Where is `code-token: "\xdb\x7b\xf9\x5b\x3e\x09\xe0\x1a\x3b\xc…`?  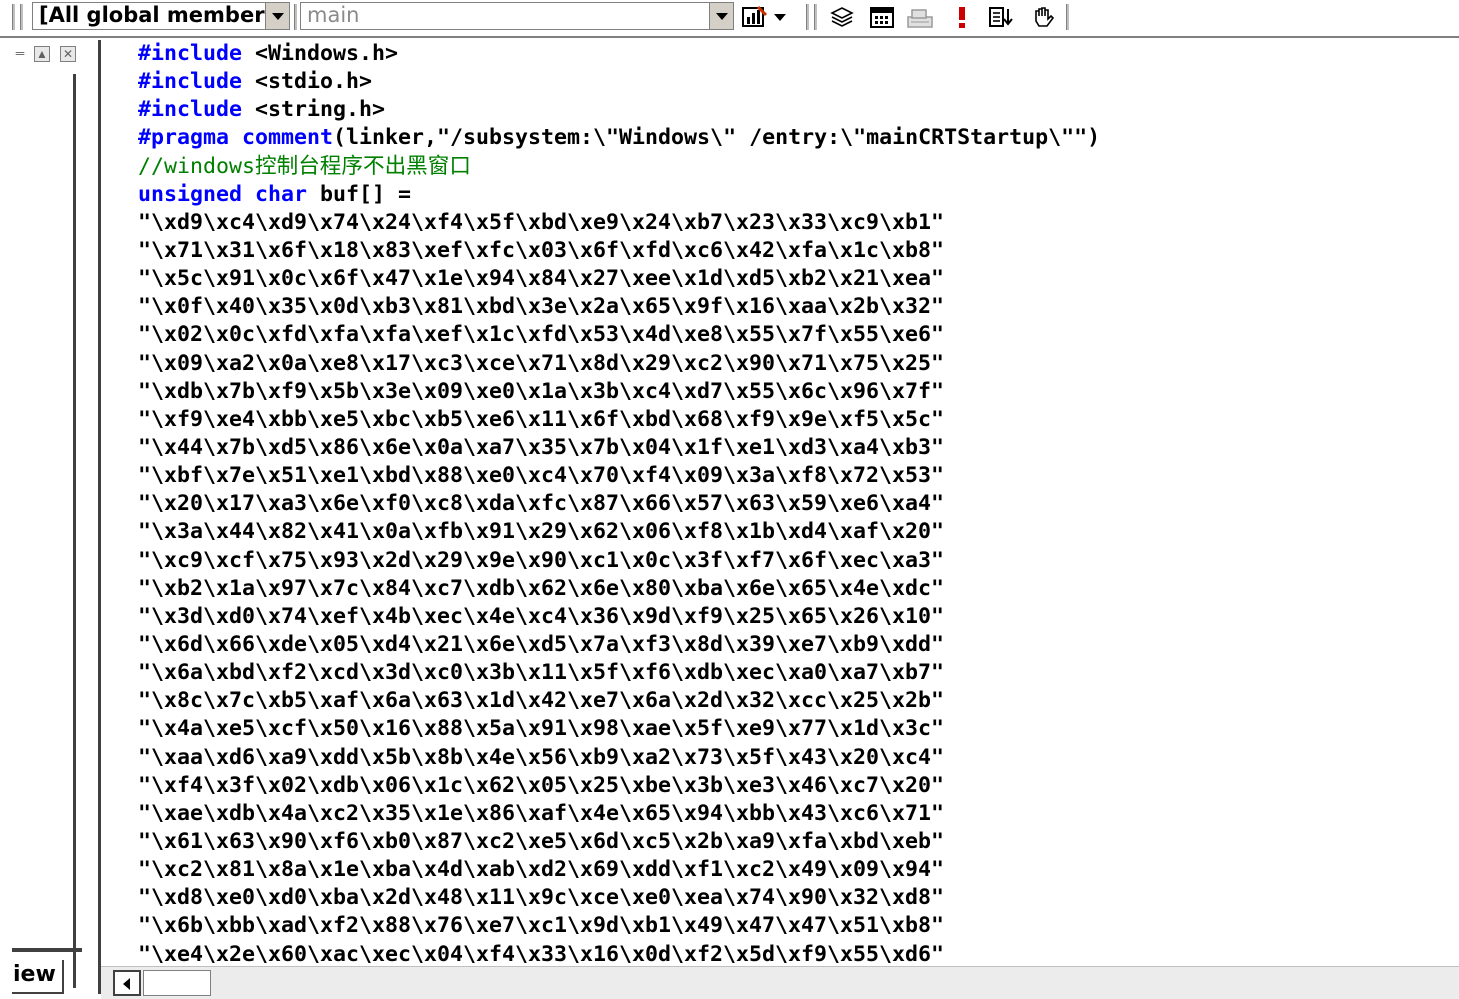
code-token: "\xdb\x7b\xf9\x5b\x3e\x09\xe0\x1a\x3b\xc… is located at coordinates (541, 391).